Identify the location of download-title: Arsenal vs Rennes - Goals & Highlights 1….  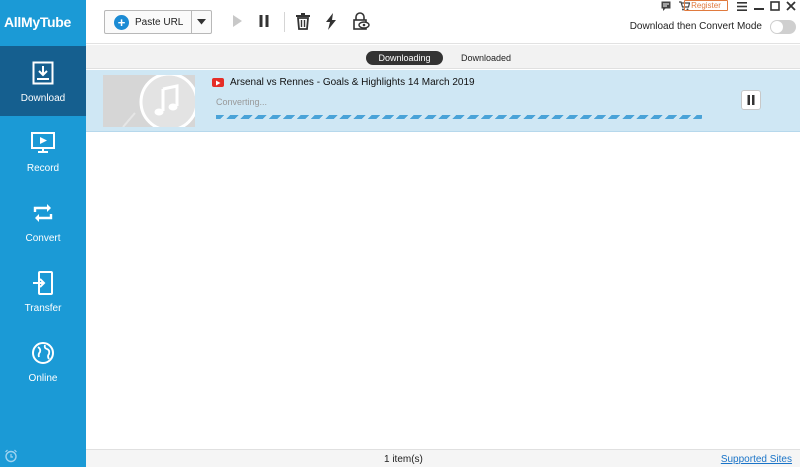
(352, 82).